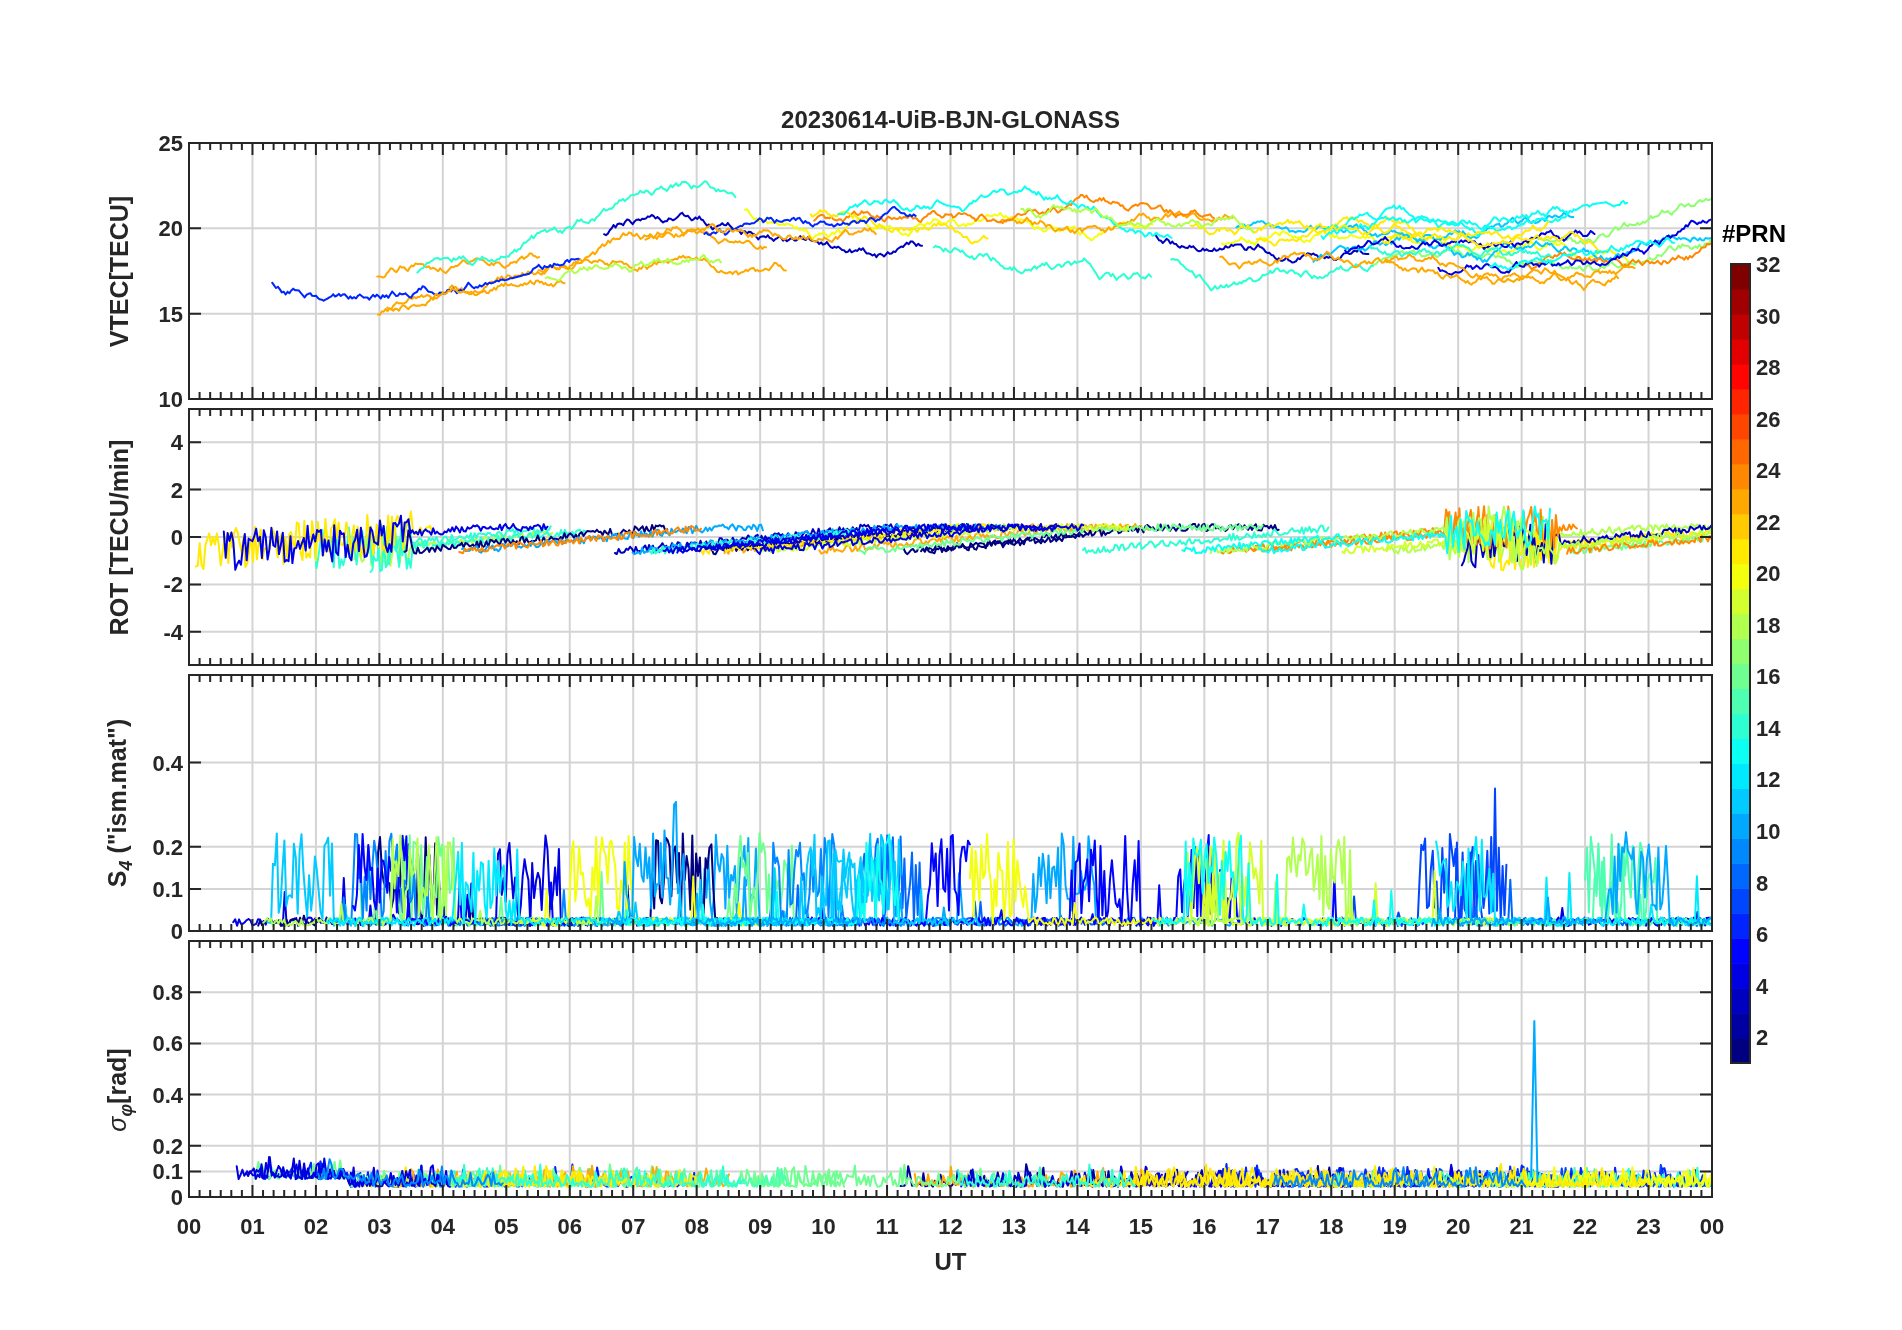  Describe the element at coordinates (633, 1226) in the screenshot. I see `x-tick-label: 07` at that location.